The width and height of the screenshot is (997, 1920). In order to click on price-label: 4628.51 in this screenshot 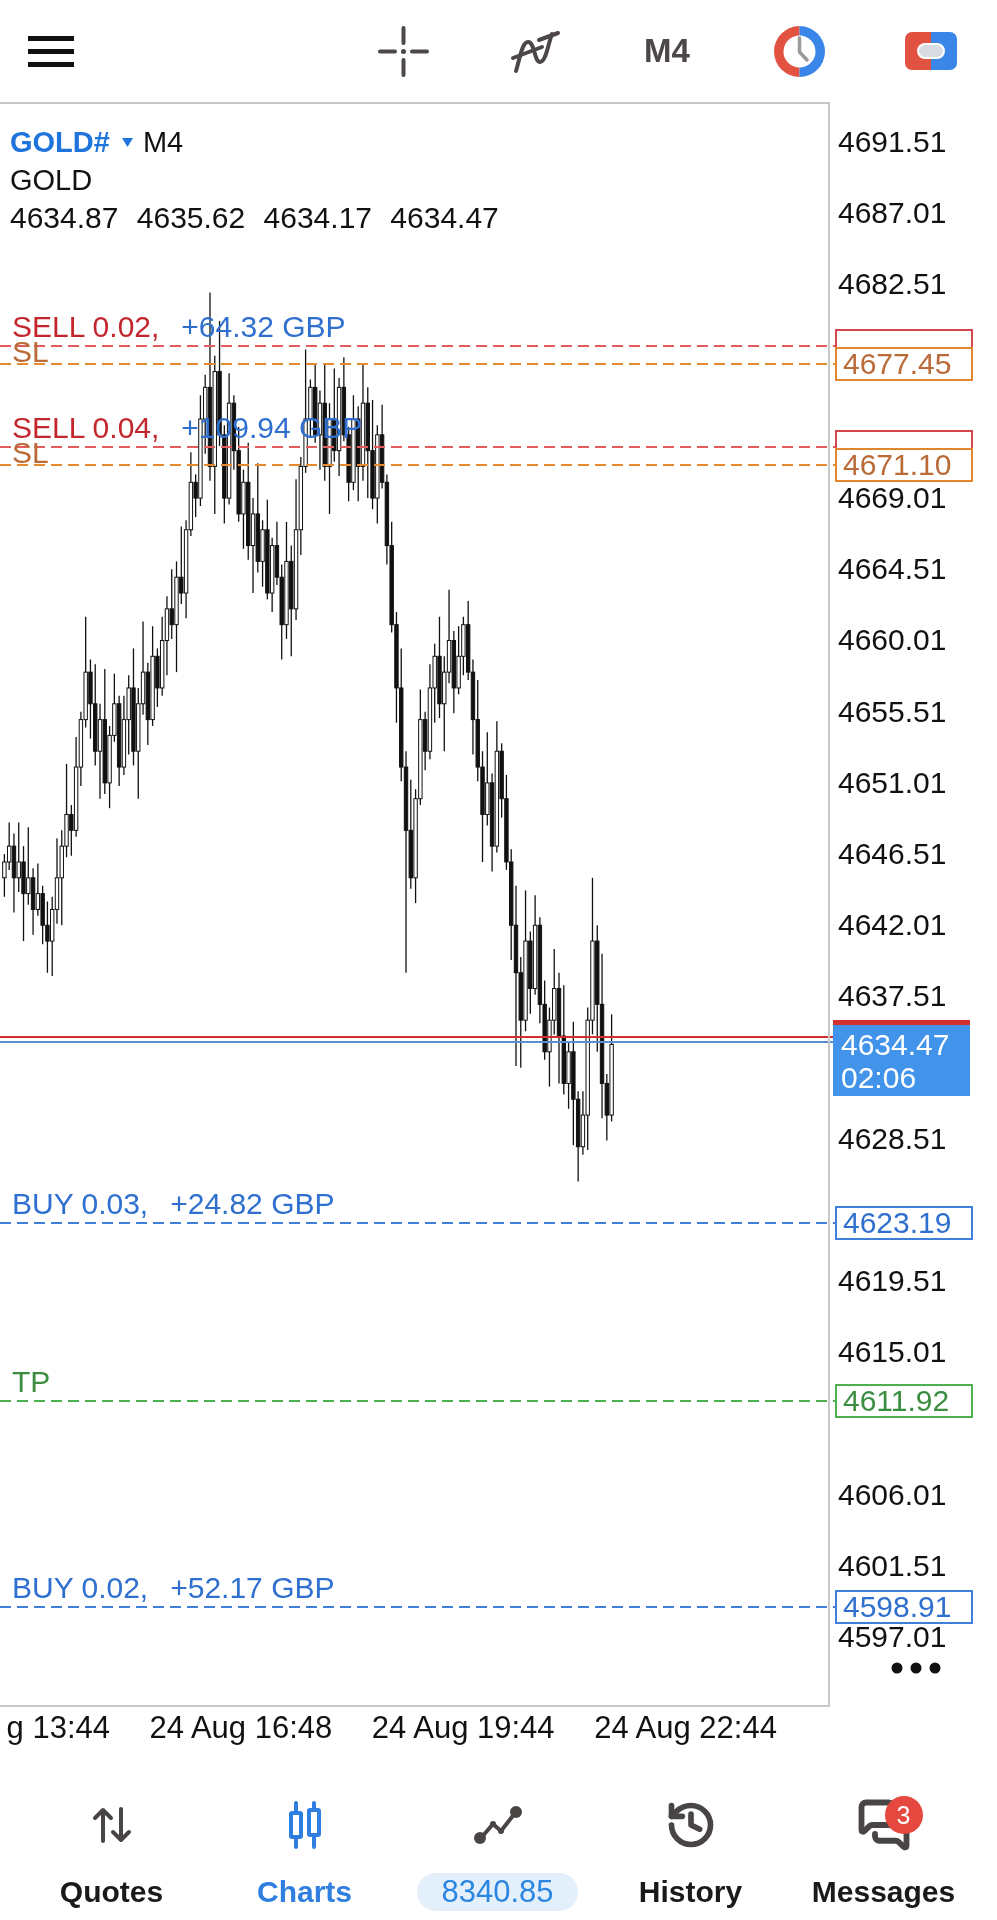, I will do `click(892, 1138)`.